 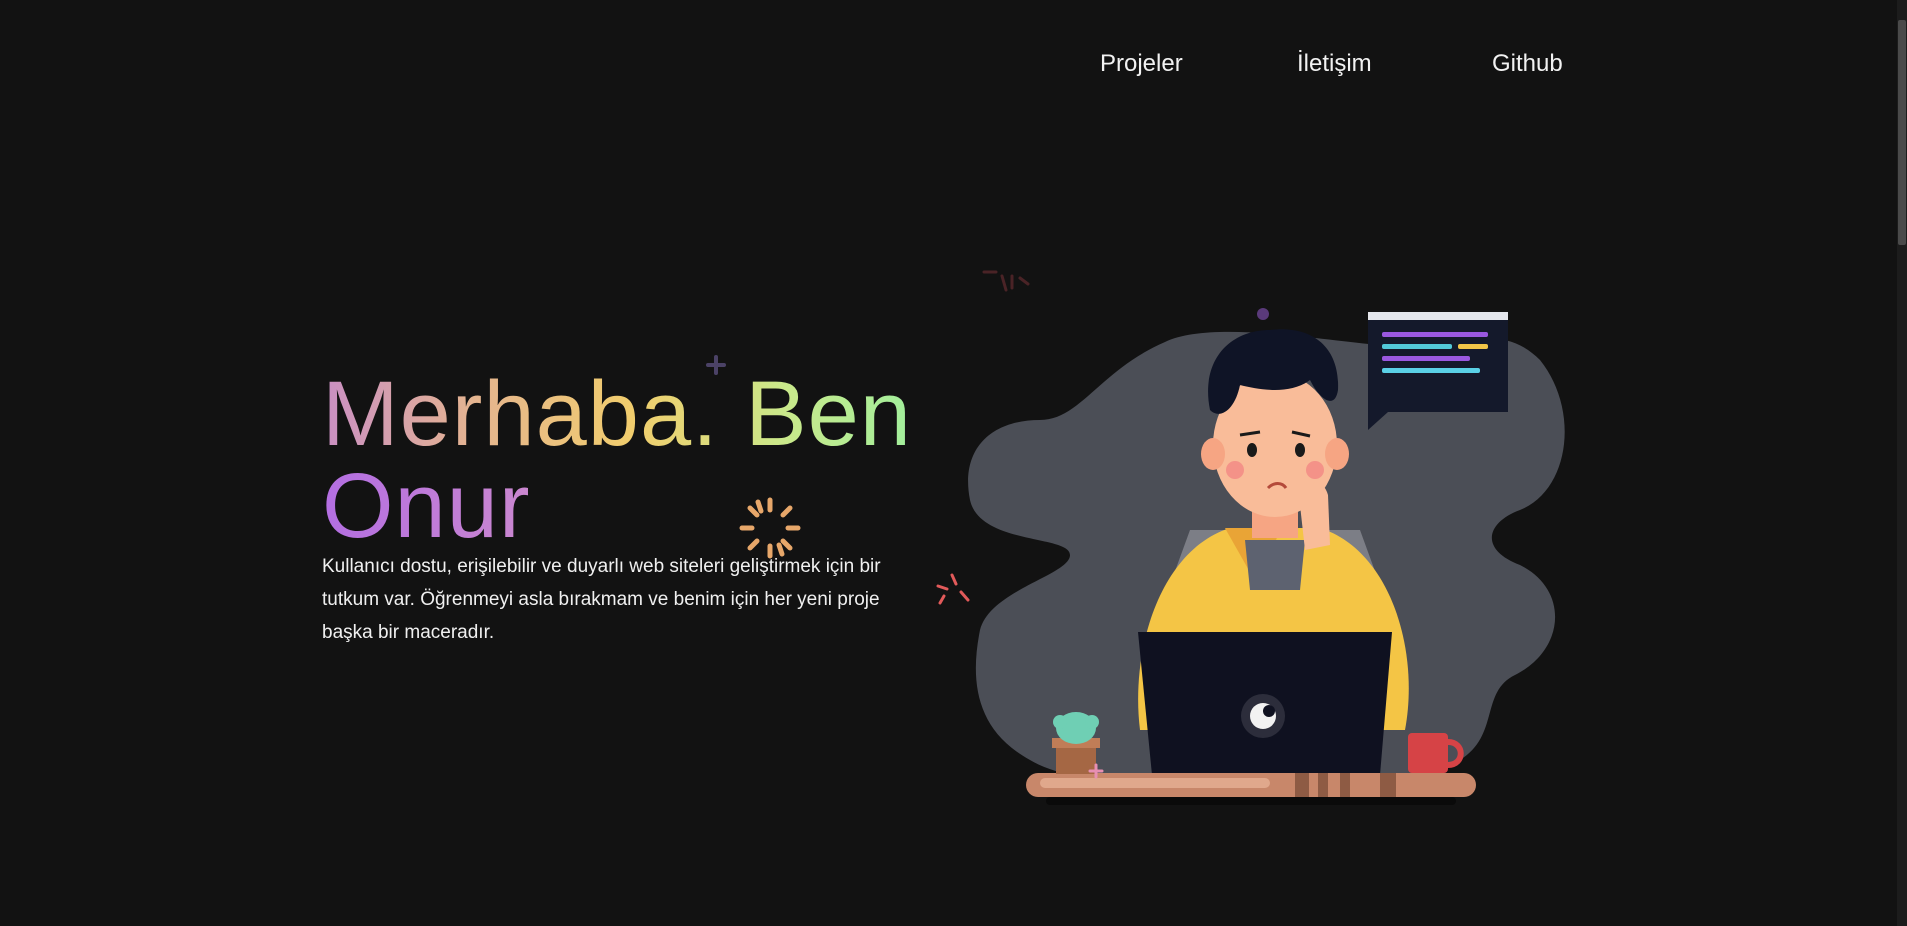 I want to click on nav-link-iletisim: İletişim, so click(x=1334, y=64).